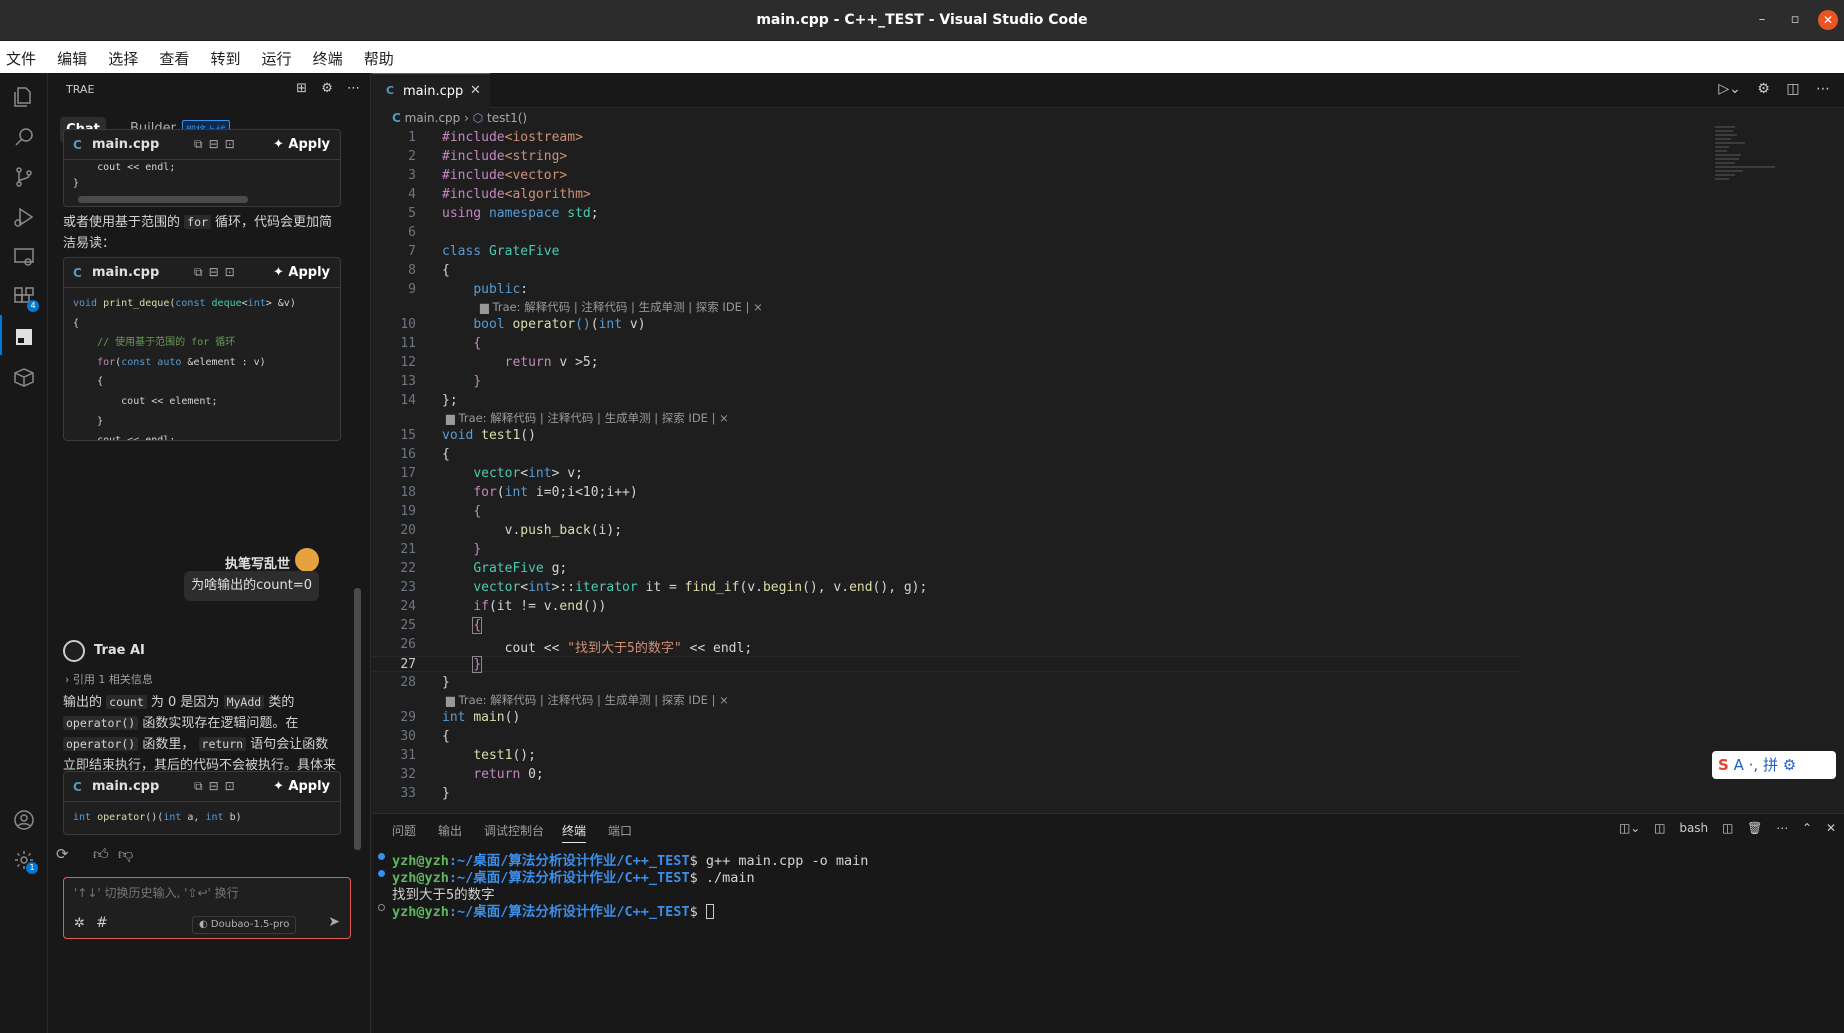 The width and height of the screenshot is (1844, 1033). What do you see at coordinates (1807, 828) in the screenshot?
I see `maximize-panel-icon: ⌃` at bounding box center [1807, 828].